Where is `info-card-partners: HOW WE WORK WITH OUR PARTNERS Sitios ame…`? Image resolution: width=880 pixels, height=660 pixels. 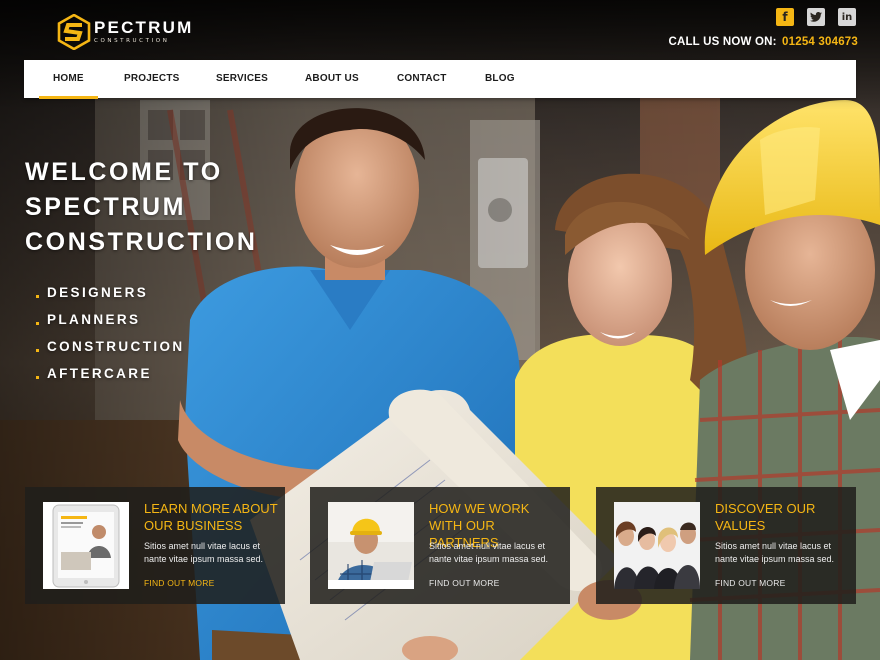
info-card-partners: HOW WE WORK WITH OUR PARTNERS Sitios ame… is located at coordinates (440, 545).